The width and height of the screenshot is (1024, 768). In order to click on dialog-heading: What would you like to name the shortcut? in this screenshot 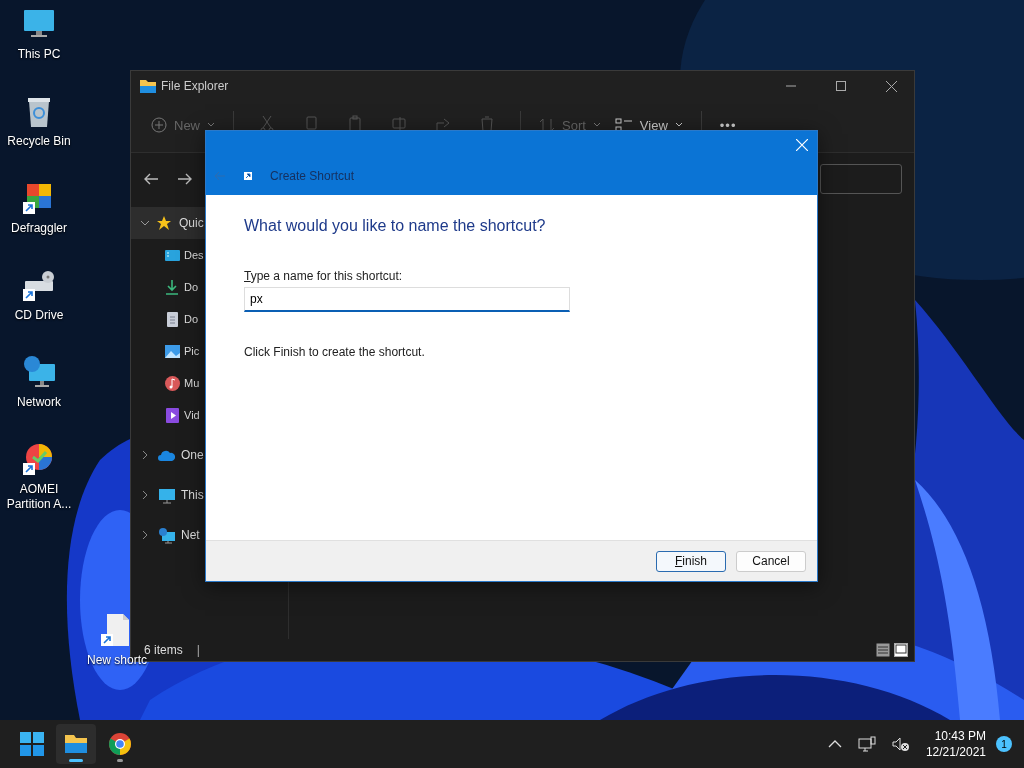, I will do `click(395, 226)`.